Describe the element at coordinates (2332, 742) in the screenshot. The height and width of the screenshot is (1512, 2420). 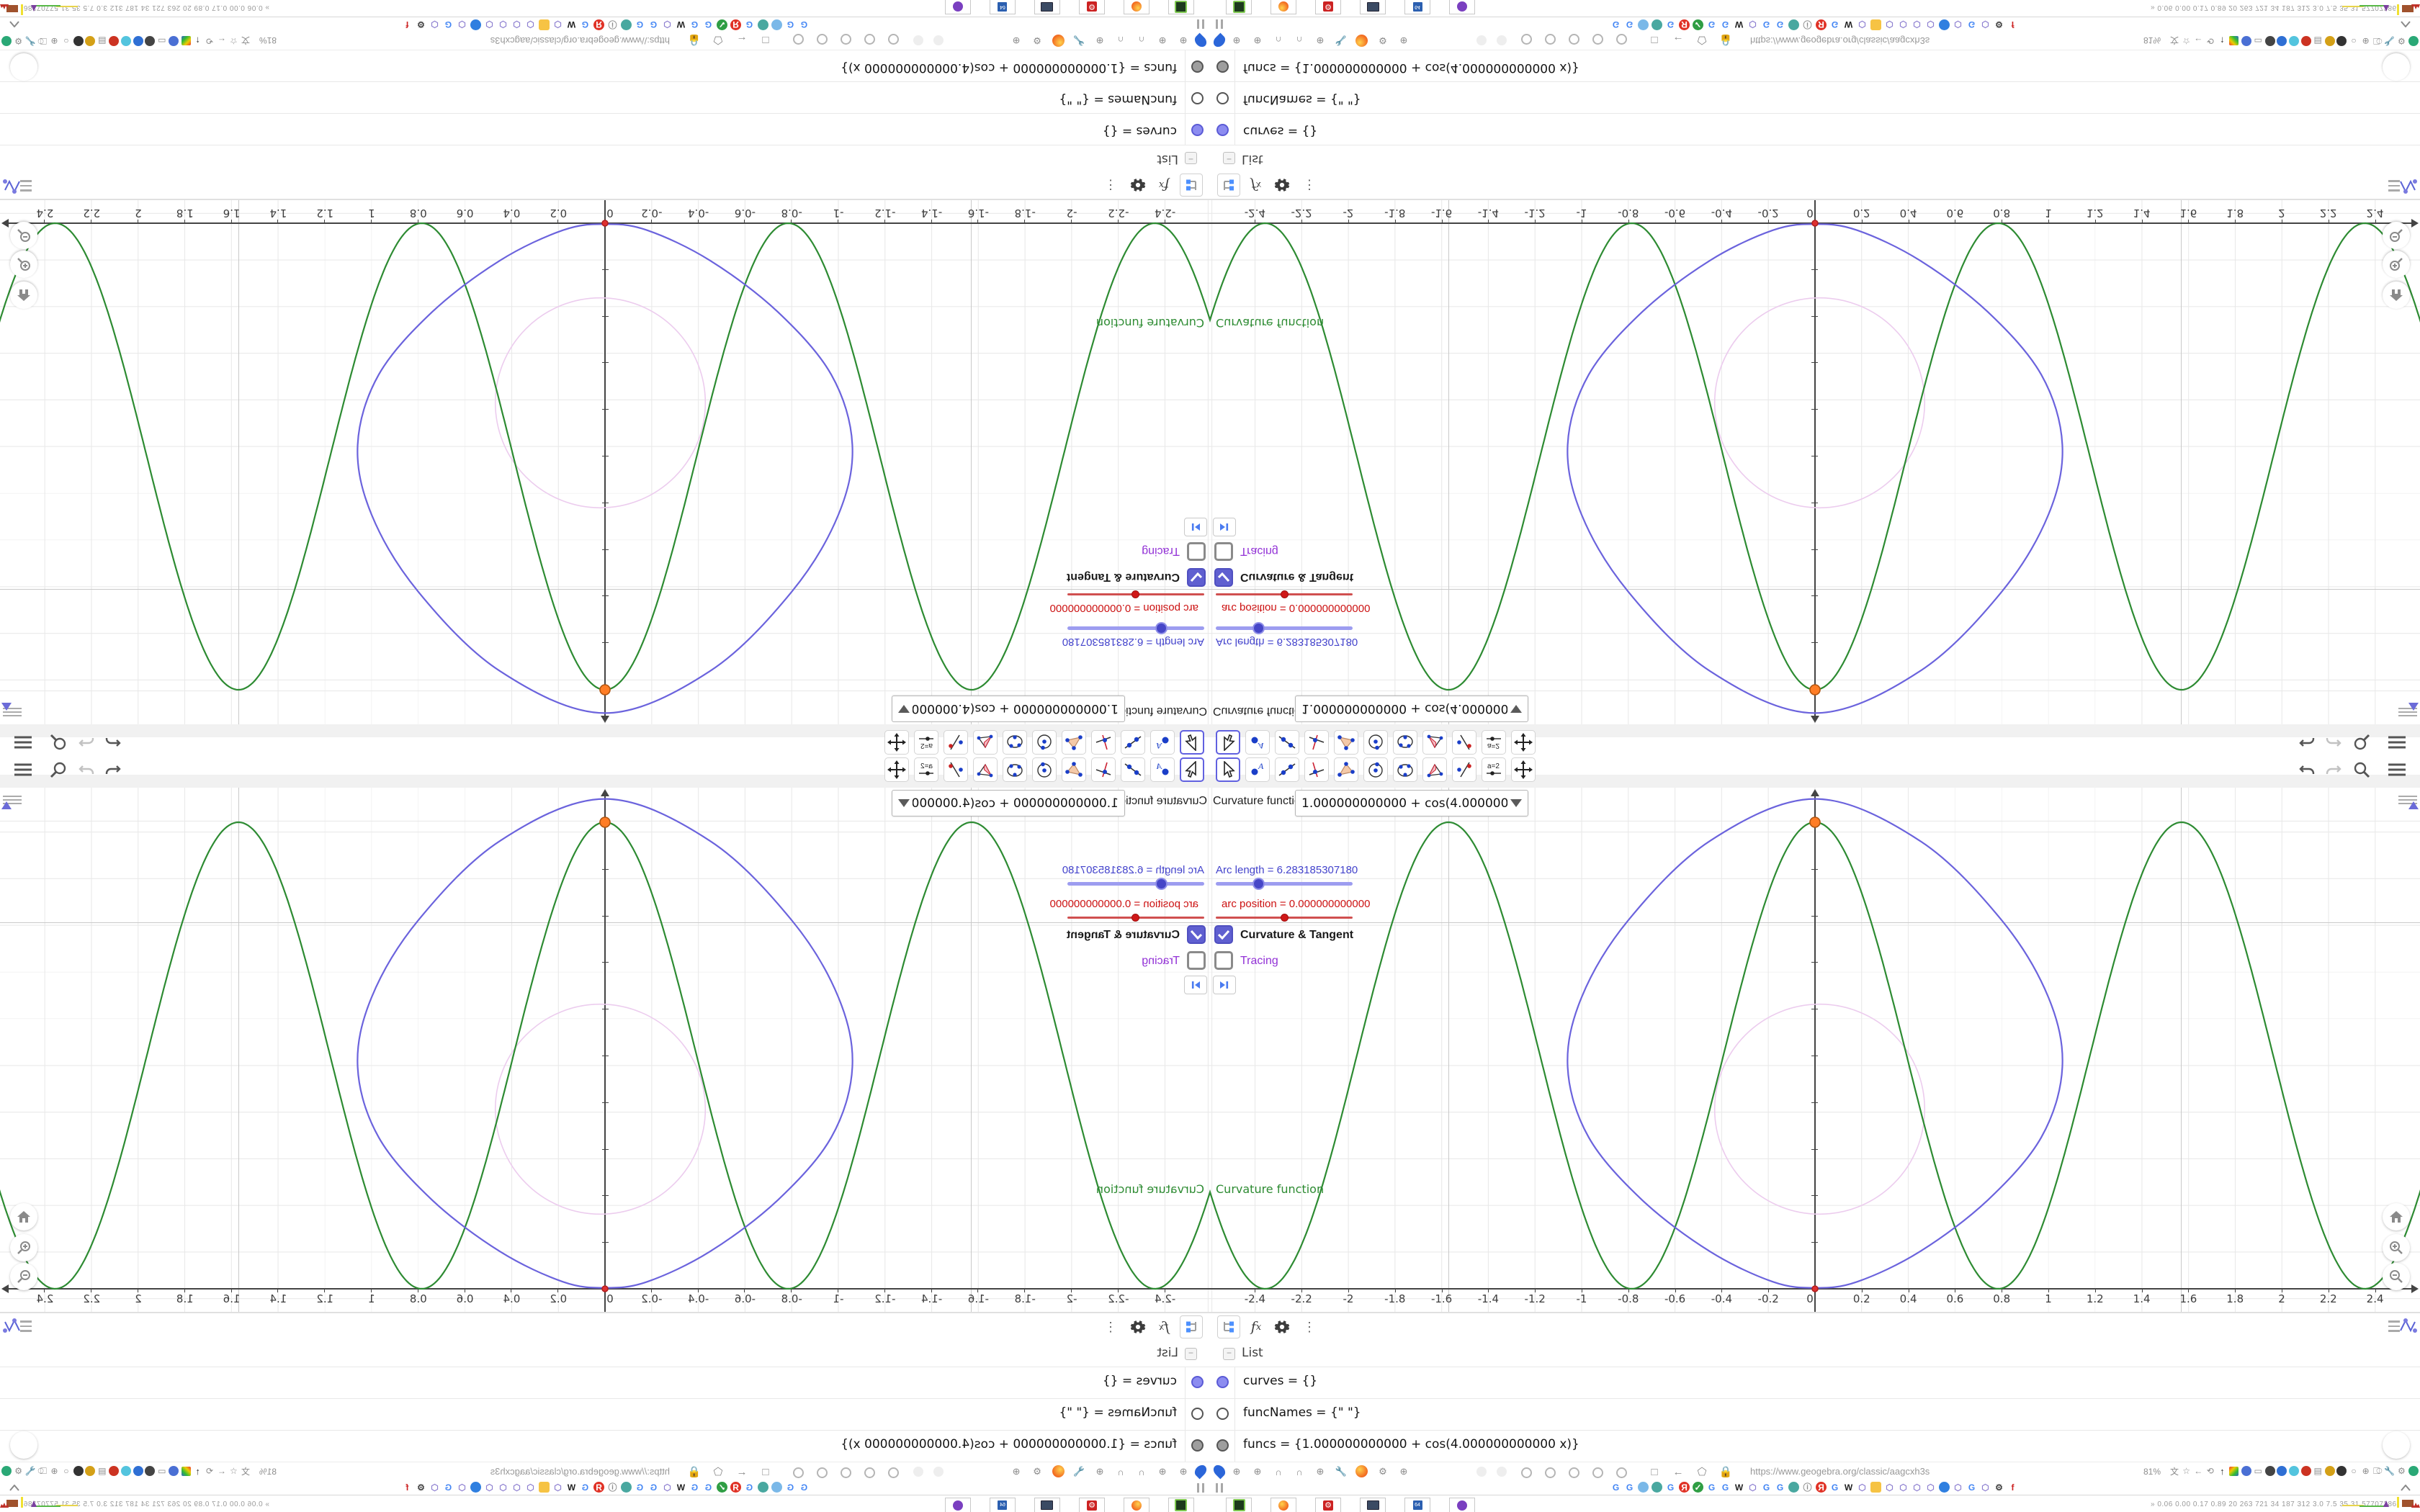
I see `redo-icon` at that location.